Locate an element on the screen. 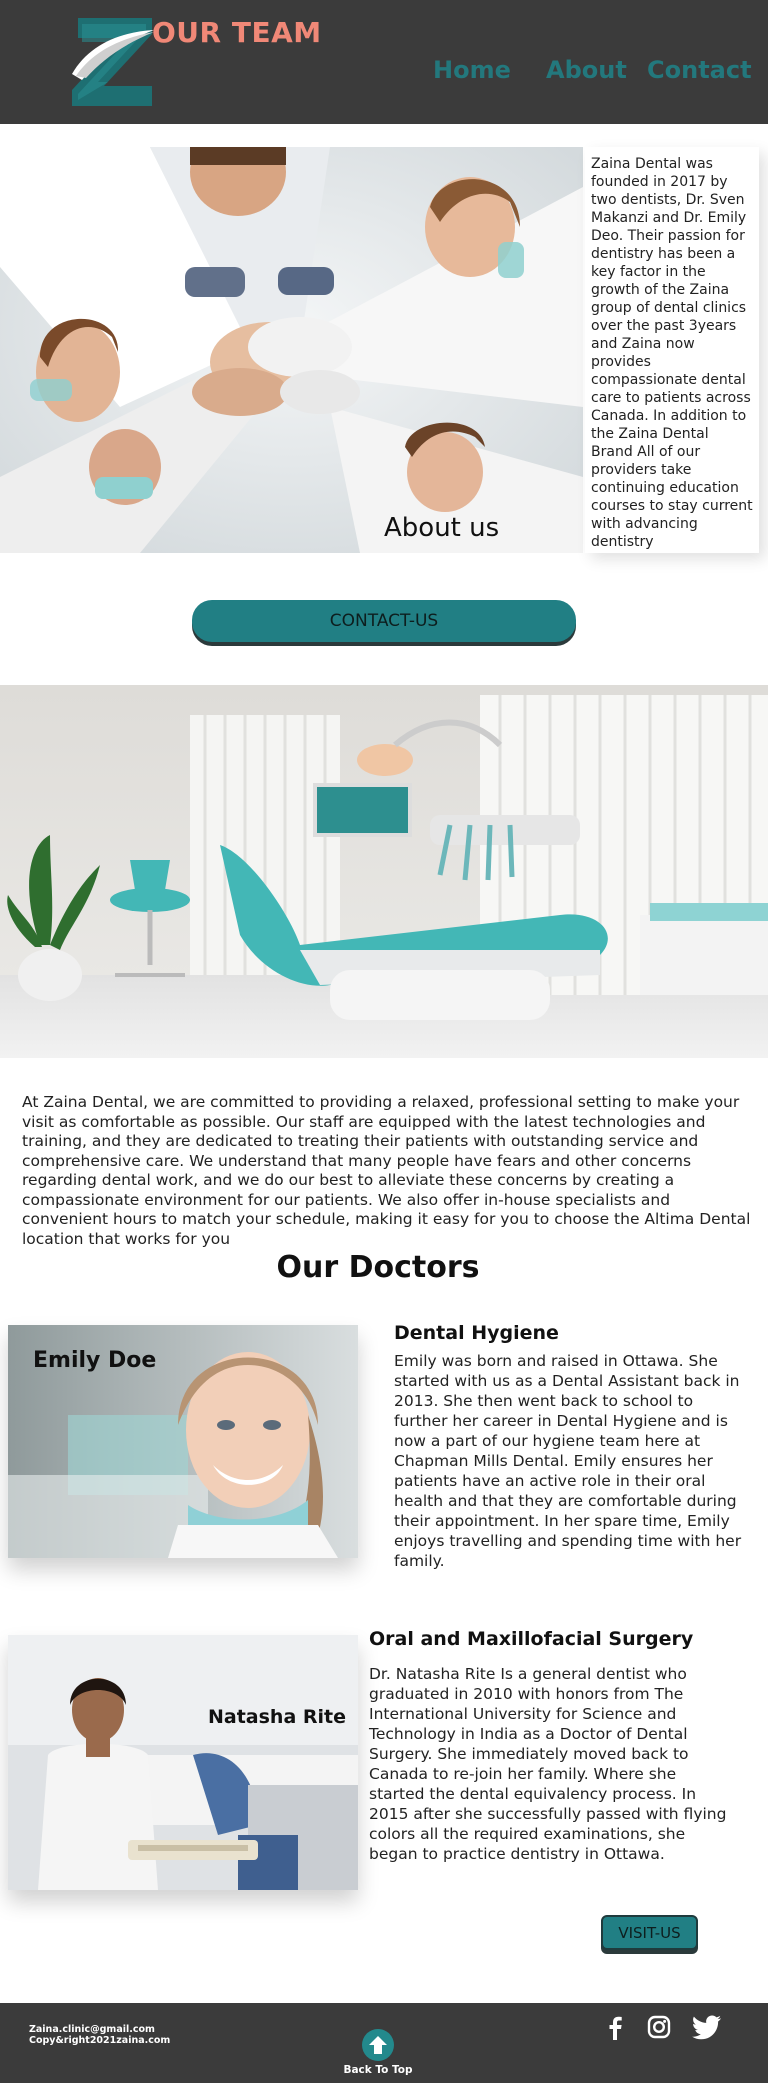 This screenshot has height=2083, width=768. instagram-icon is located at coordinates (659, 2027).